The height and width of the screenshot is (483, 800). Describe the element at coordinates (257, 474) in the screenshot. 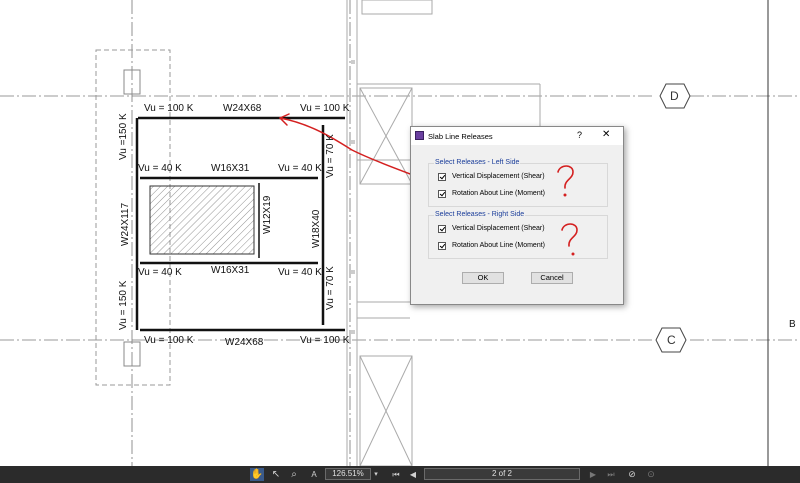

I see `hand-tool-icon: ✋` at that location.